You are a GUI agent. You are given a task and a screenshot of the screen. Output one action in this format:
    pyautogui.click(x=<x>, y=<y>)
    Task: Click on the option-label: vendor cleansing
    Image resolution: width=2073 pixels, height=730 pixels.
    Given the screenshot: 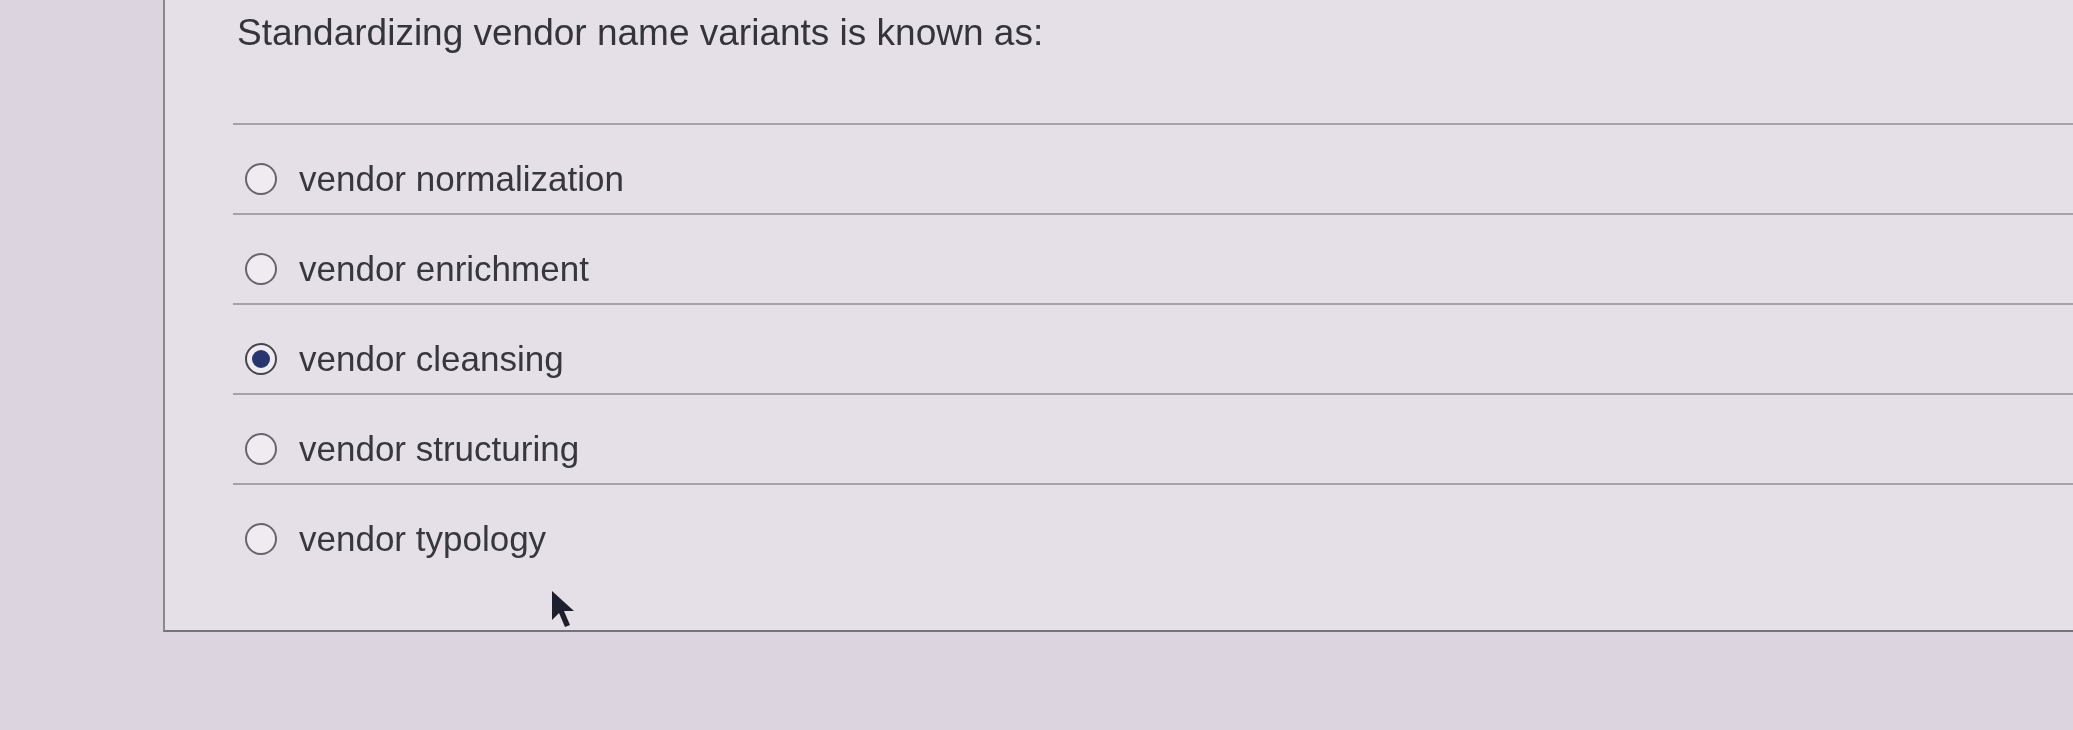 What is the action you would take?
    pyautogui.click(x=431, y=359)
    